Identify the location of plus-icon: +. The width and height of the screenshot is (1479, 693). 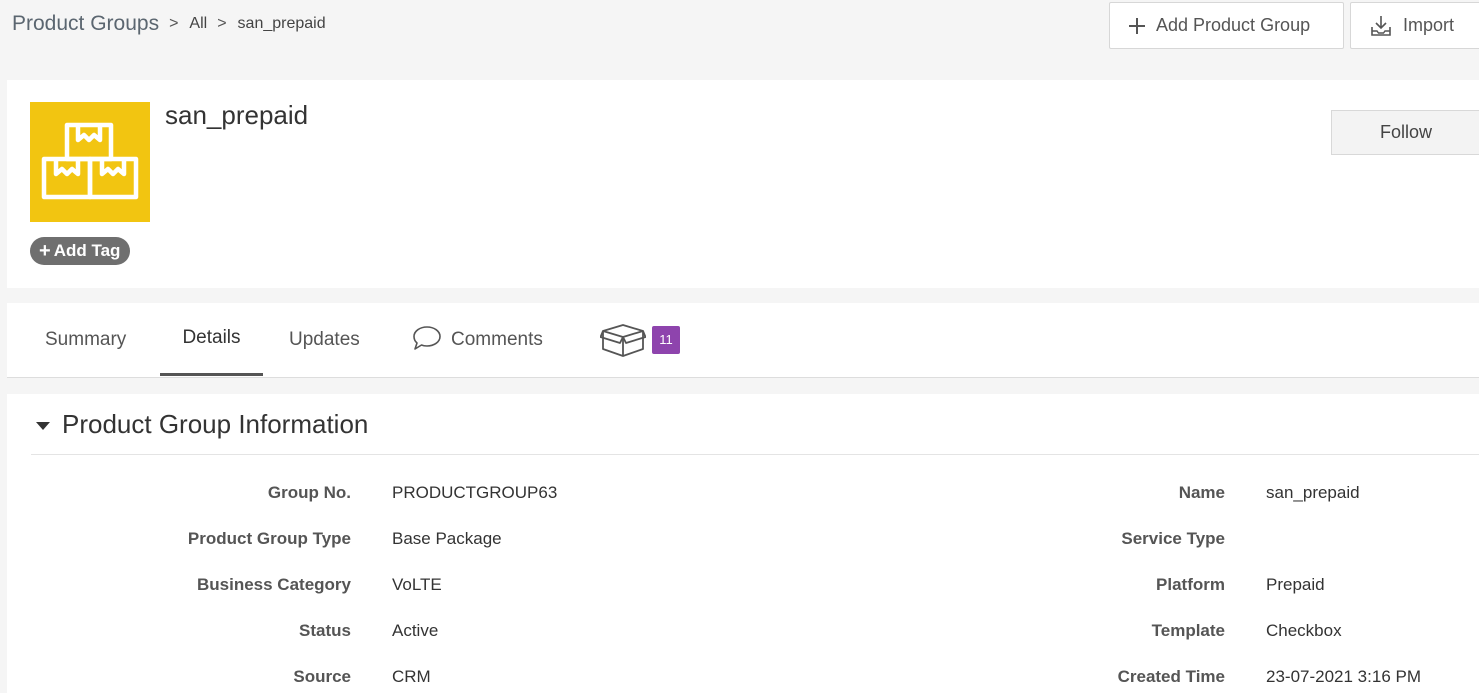
(45, 250).